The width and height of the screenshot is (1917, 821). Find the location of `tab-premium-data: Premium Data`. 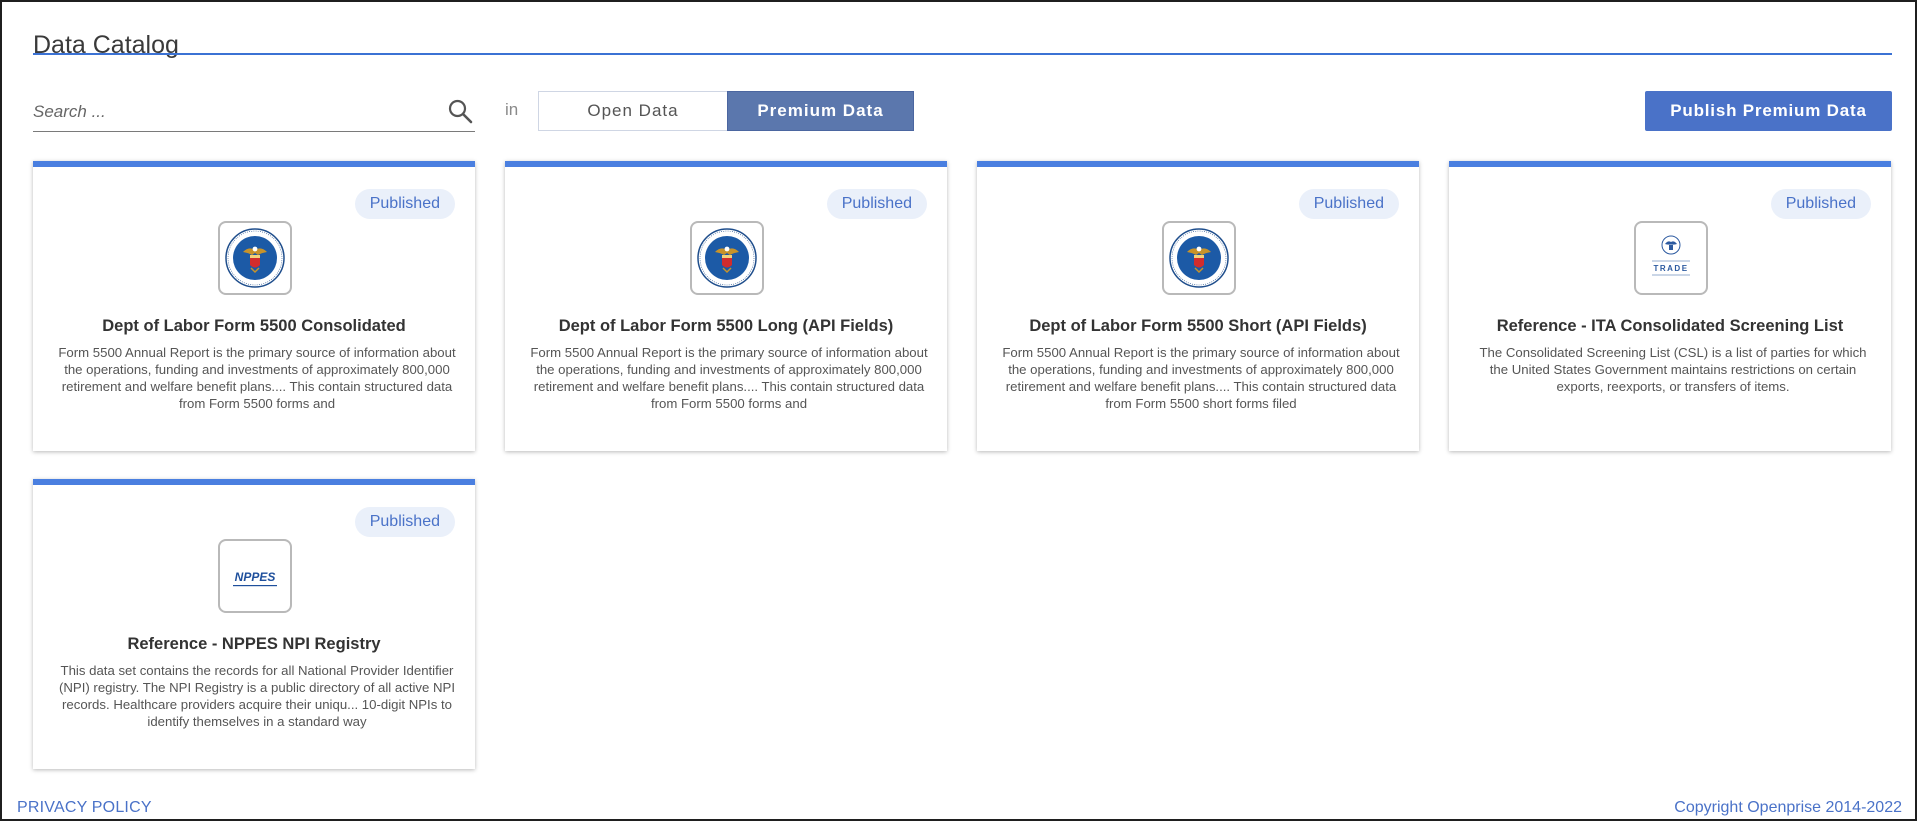

tab-premium-data: Premium Data is located at coordinates (820, 111).